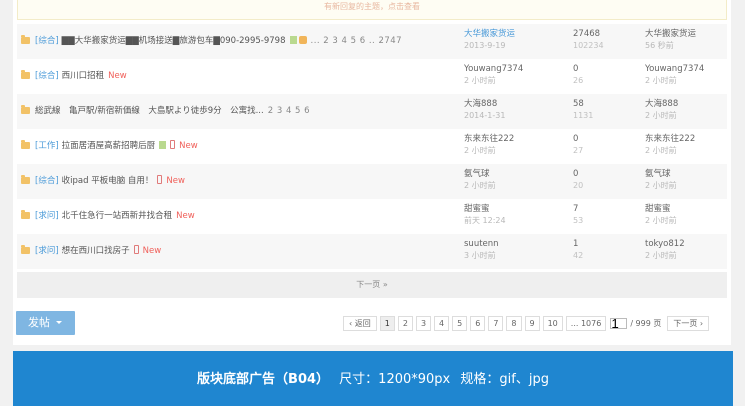  I want to click on thread-author: 甜蜜蜜, so click(514, 209).